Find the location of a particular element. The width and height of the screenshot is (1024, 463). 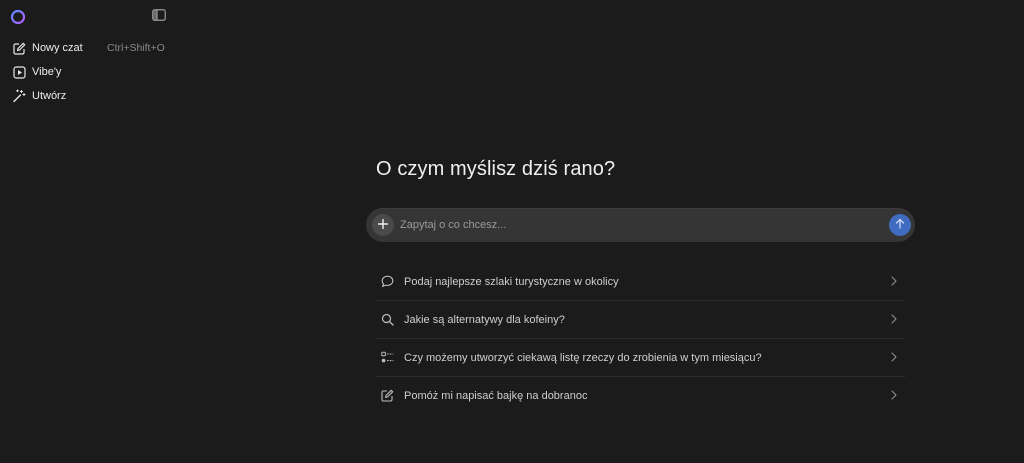

new-chat-icon is located at coordinates (19, 48).